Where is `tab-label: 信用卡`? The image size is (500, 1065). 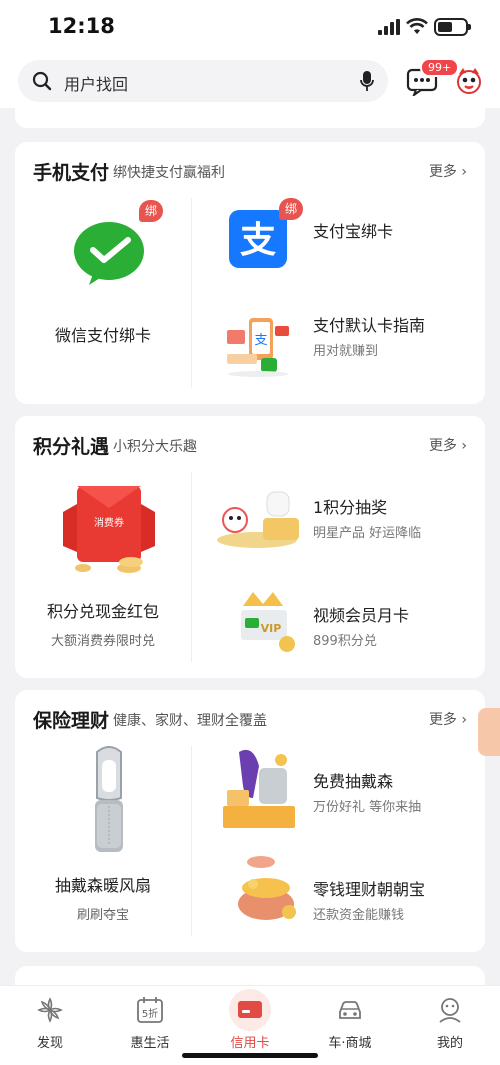
tab-label: 信用卡 is located at coordinates (250, 1043).